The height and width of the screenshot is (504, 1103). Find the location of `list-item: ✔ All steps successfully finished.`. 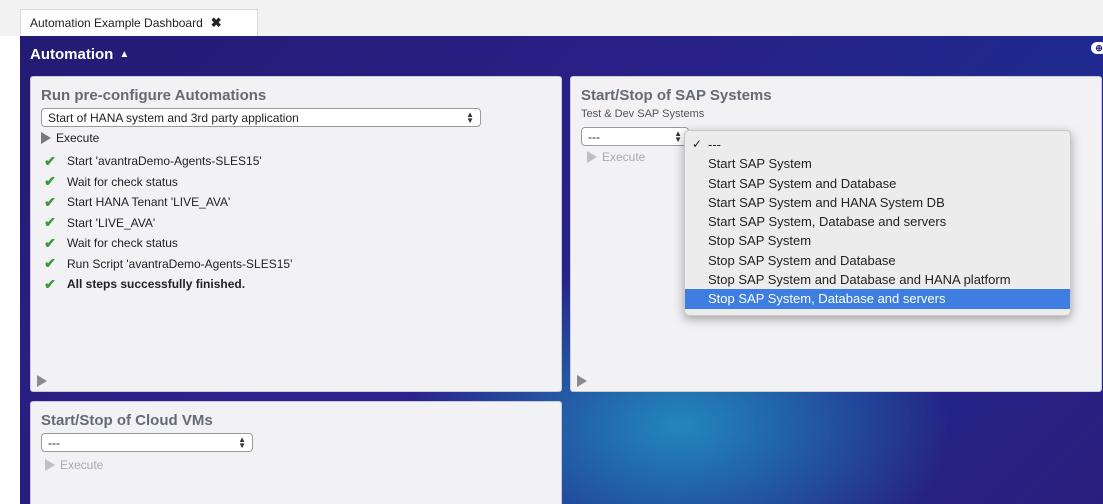

list-item: ✔ All steps successfully finished. is located at coordinates (296, 284).